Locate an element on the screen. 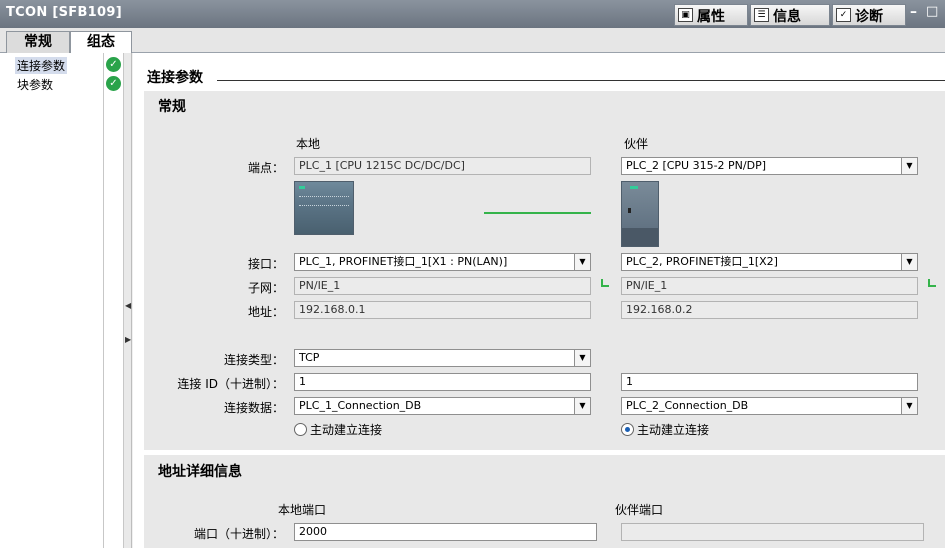  address-details-group: 地址详细信息 本地端口 伙伴端口 端口（十进制）： 2000 is located at coordinates (544, 501).